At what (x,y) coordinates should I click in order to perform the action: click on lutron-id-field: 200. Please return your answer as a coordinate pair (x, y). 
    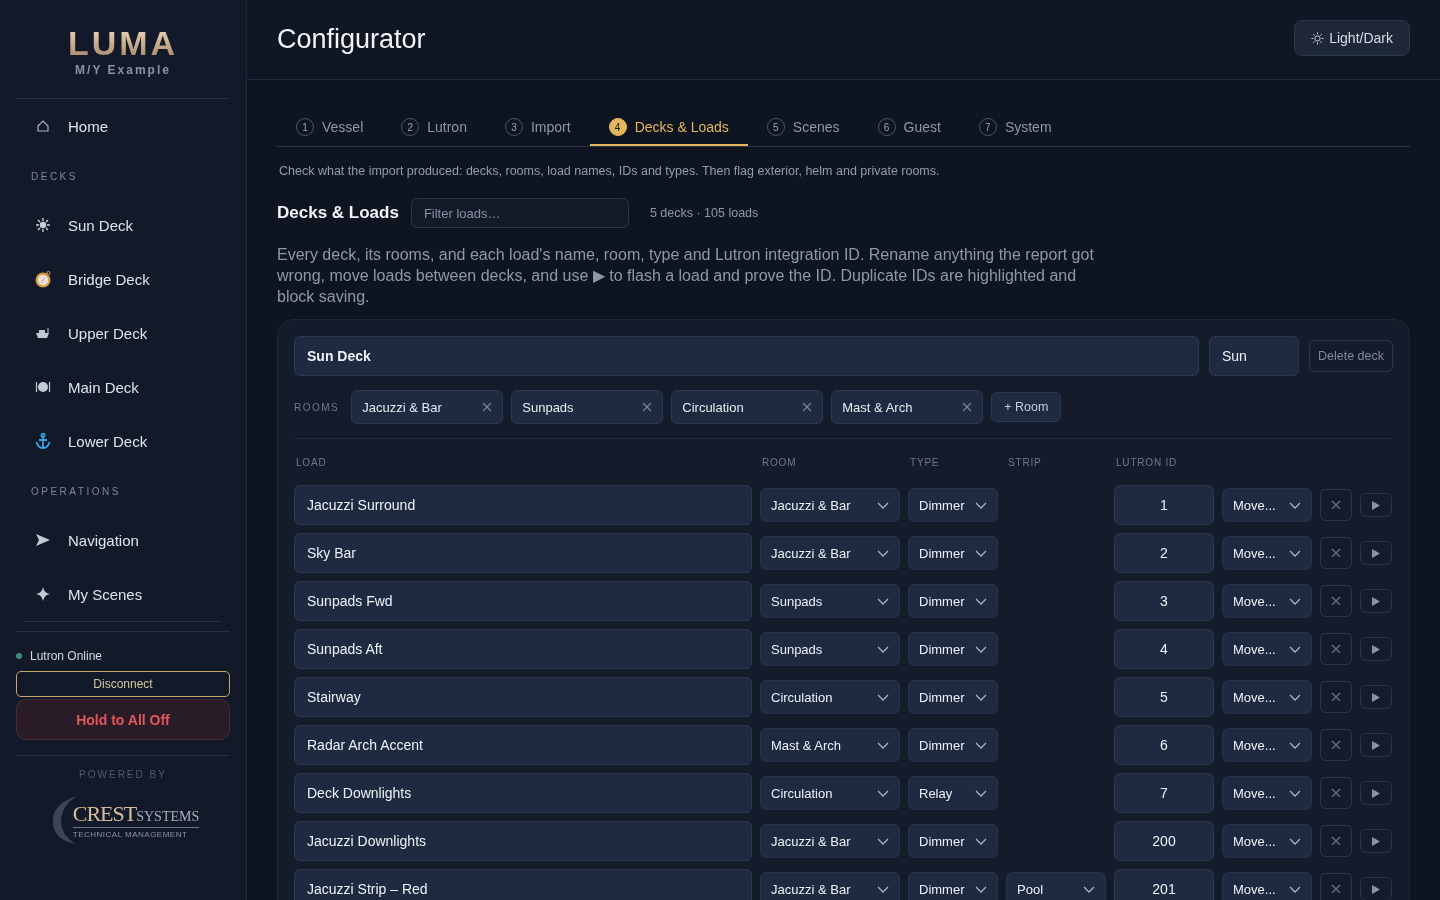
    Looking at the image, I should click on (1164, 841).